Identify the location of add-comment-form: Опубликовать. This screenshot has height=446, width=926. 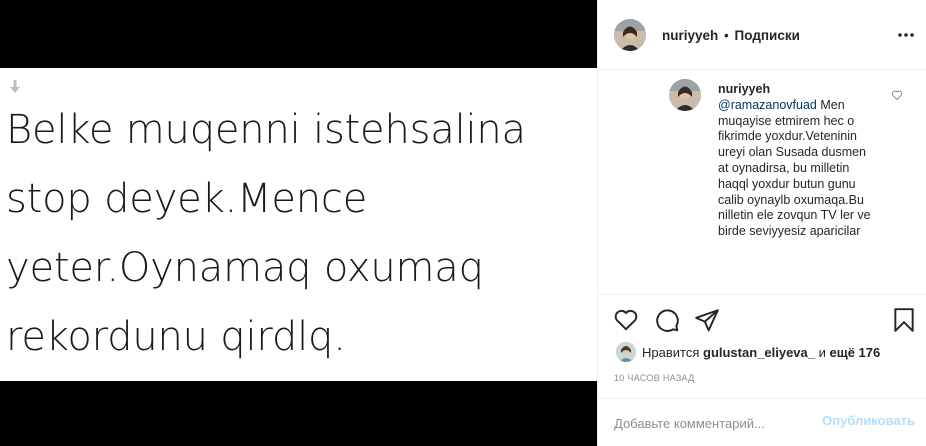
(762, 422).